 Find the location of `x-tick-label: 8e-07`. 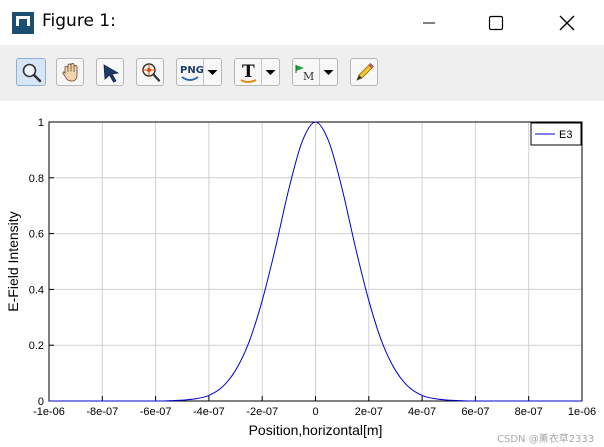

x-tick-label: 8e-07 is located at coordinates (529, 412).